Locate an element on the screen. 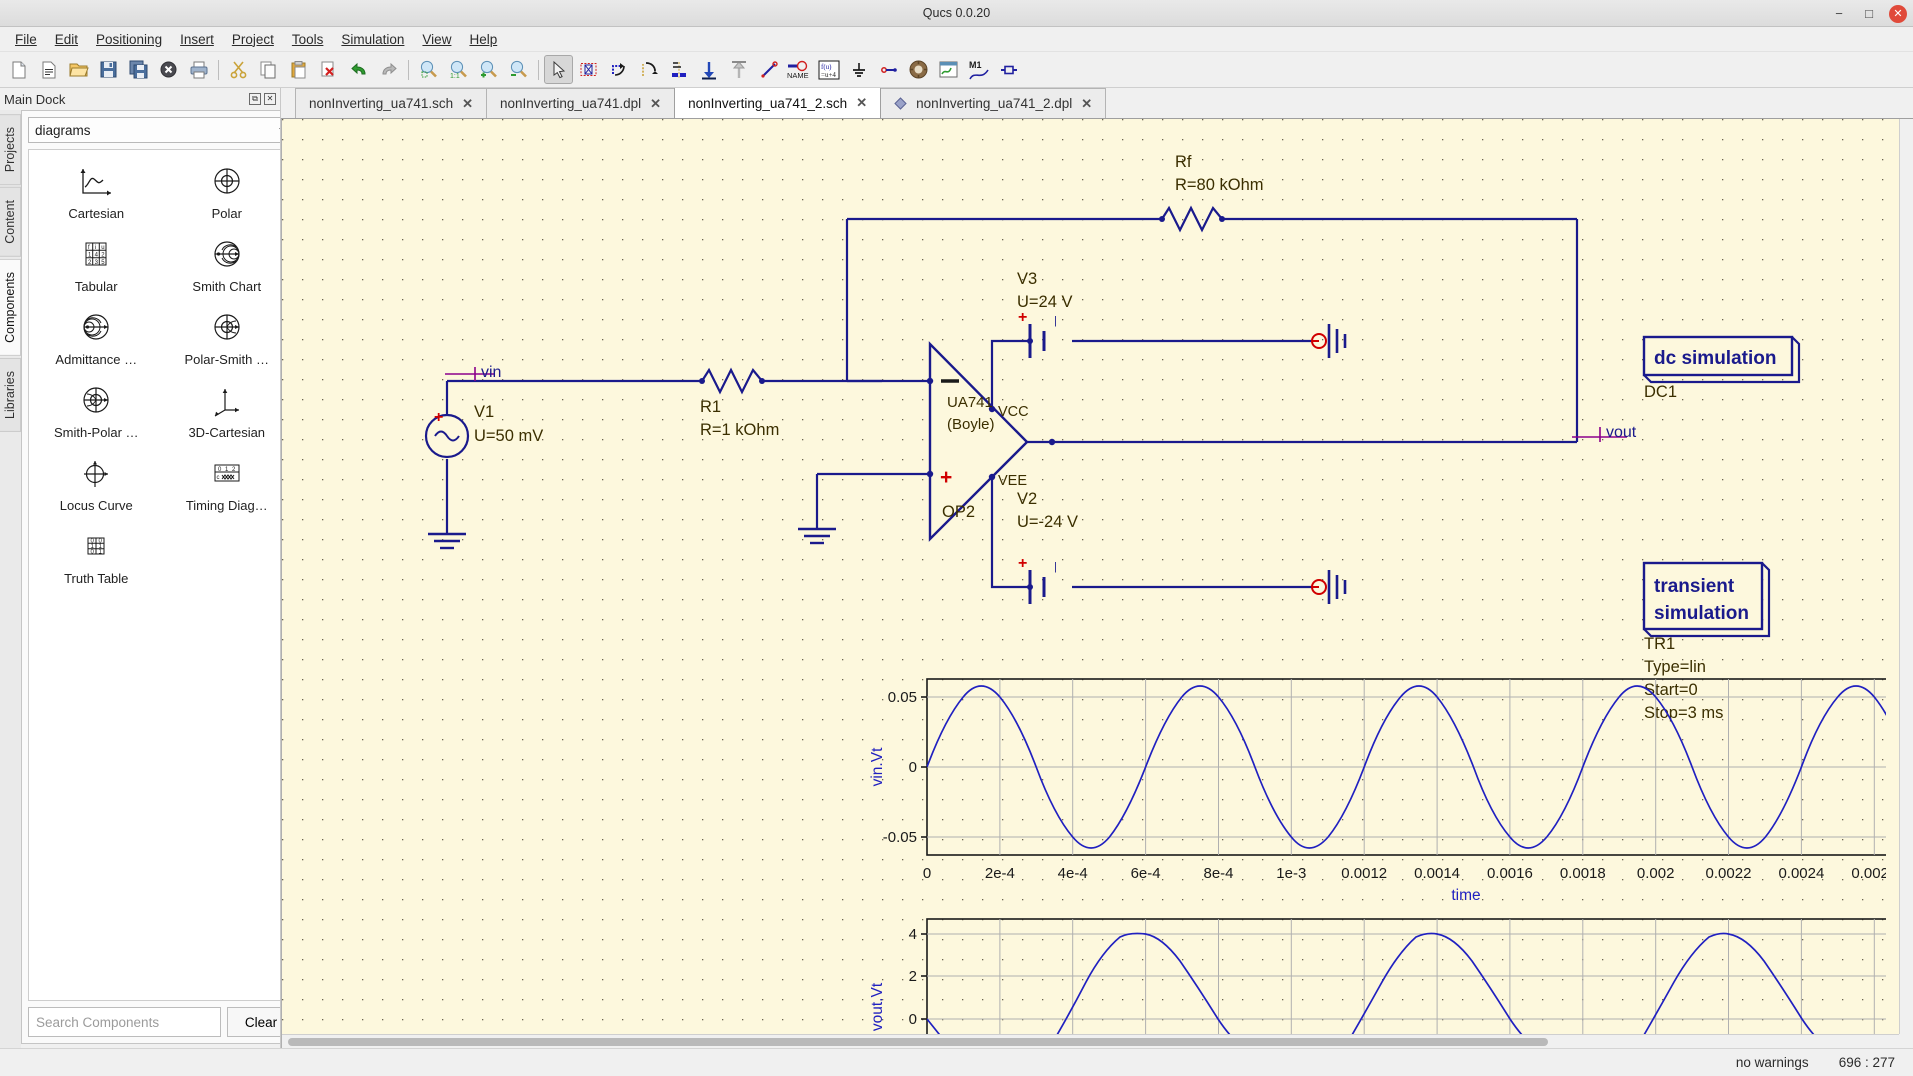 This screenshot has width=1913, height=1076. menu-project: Project is located at coordinates (253, 39).